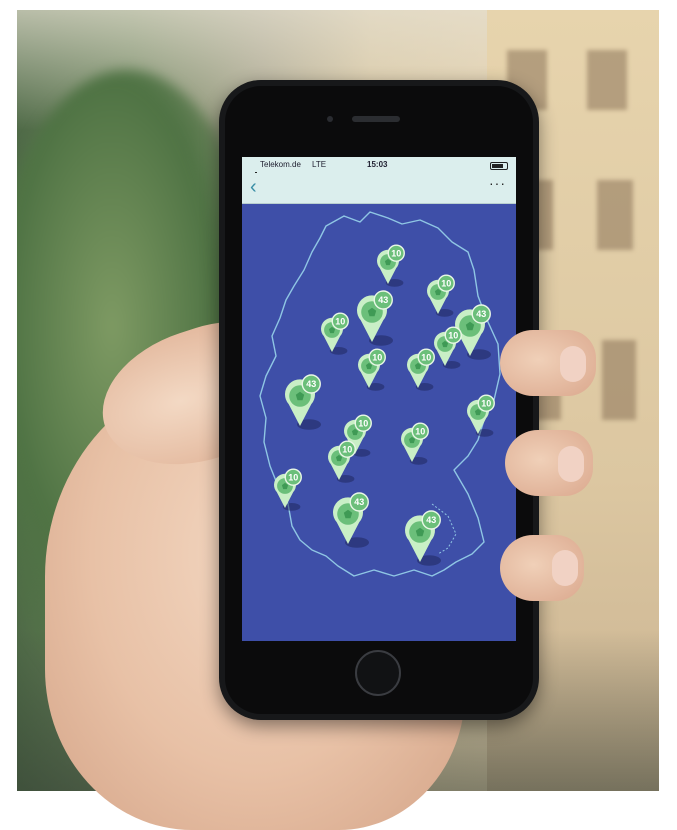 This screenshot has width=677, height=830. I want to click on marker-layer: 10 10 43 10 43 10 10 10 43 10 10 10 10 10 43 43, so click(384, 405).